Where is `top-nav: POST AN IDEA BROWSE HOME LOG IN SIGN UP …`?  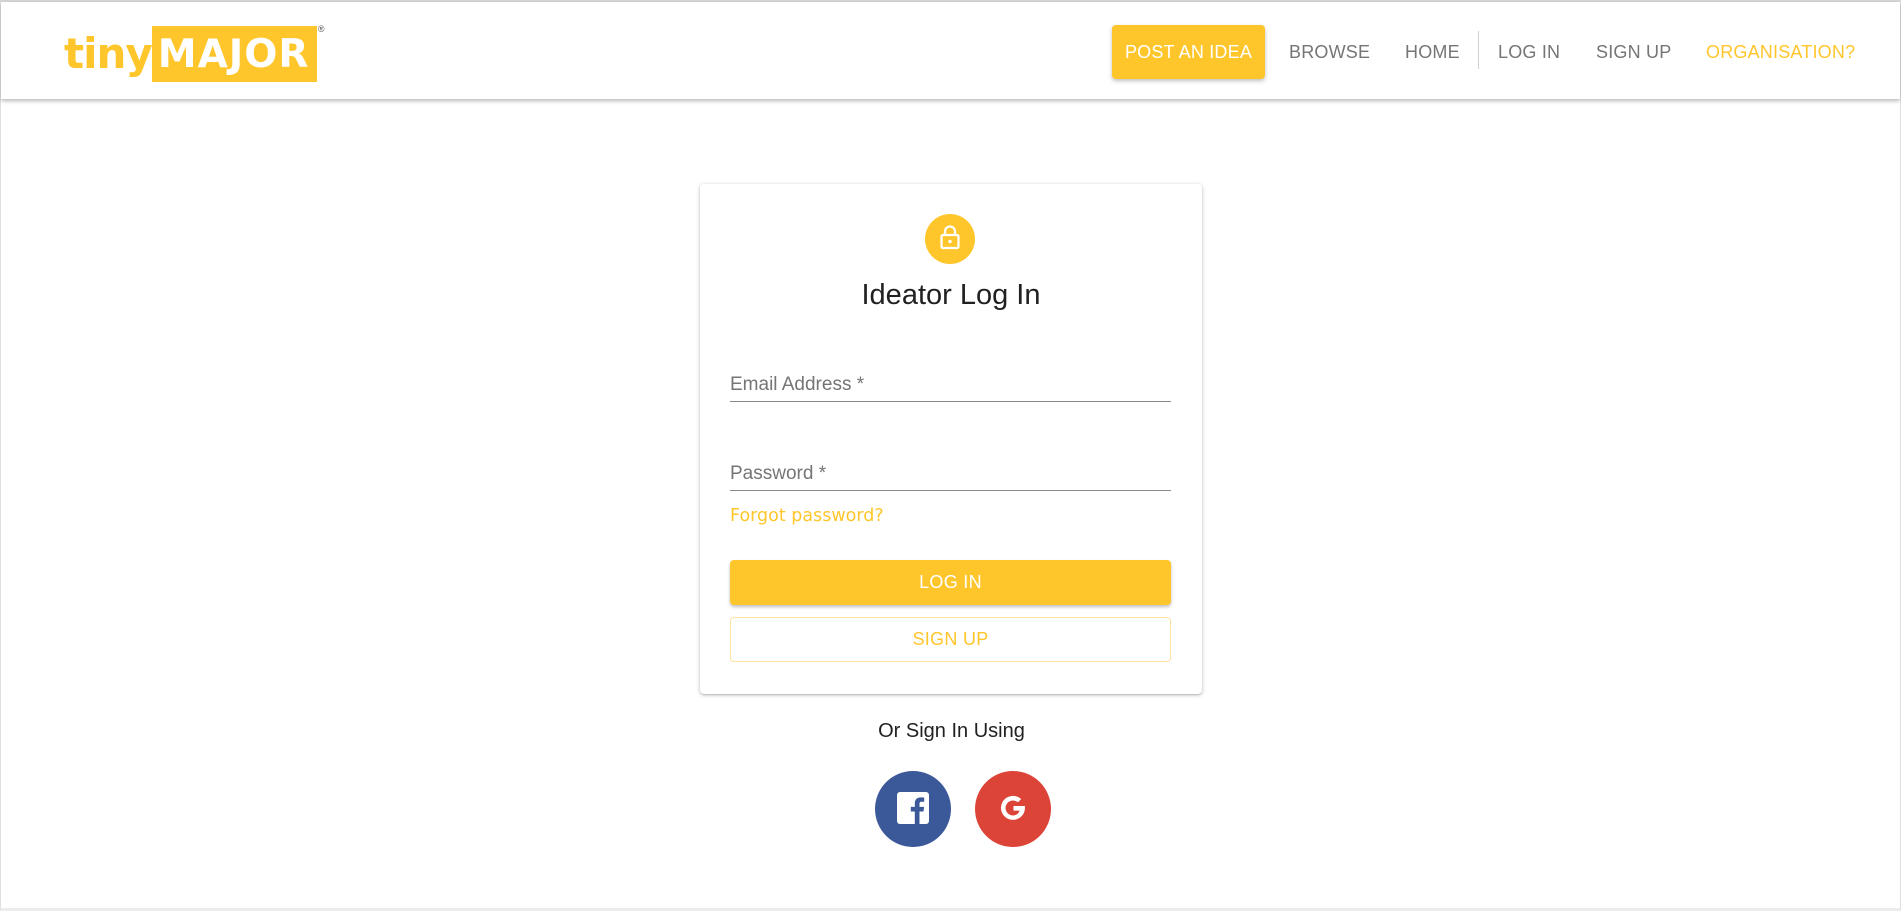
top-nav: POST AN IDEA BROWSE HOME LOG IN SIGN UP … is located at coordinates (950, 50).